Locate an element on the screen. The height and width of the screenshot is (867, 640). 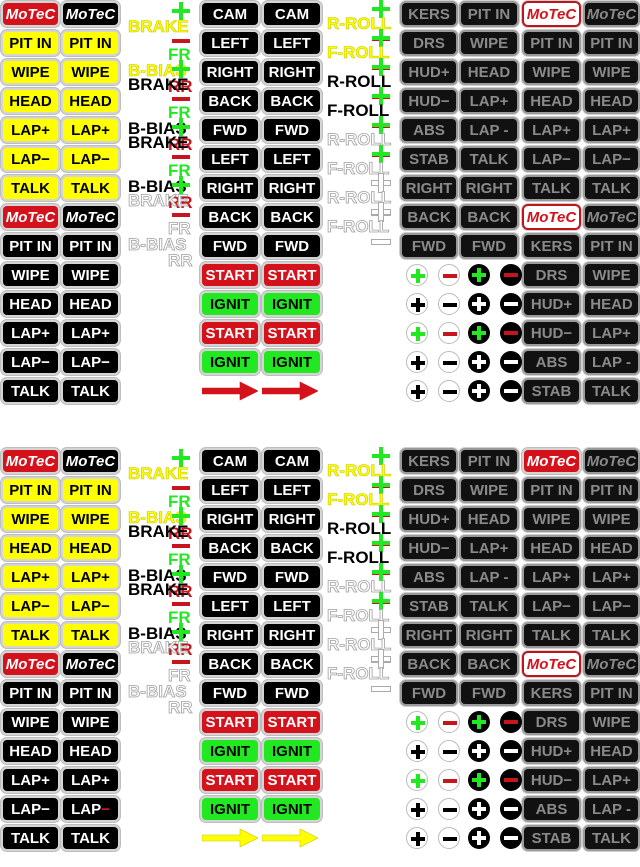
label-button: START is located at coordinates (230, 780).